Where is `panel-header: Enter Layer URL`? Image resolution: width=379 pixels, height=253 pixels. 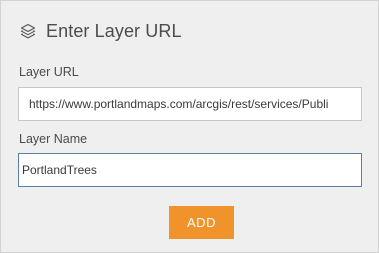
panel-header: Enter Layer URL is located at coordinates (100, 31).